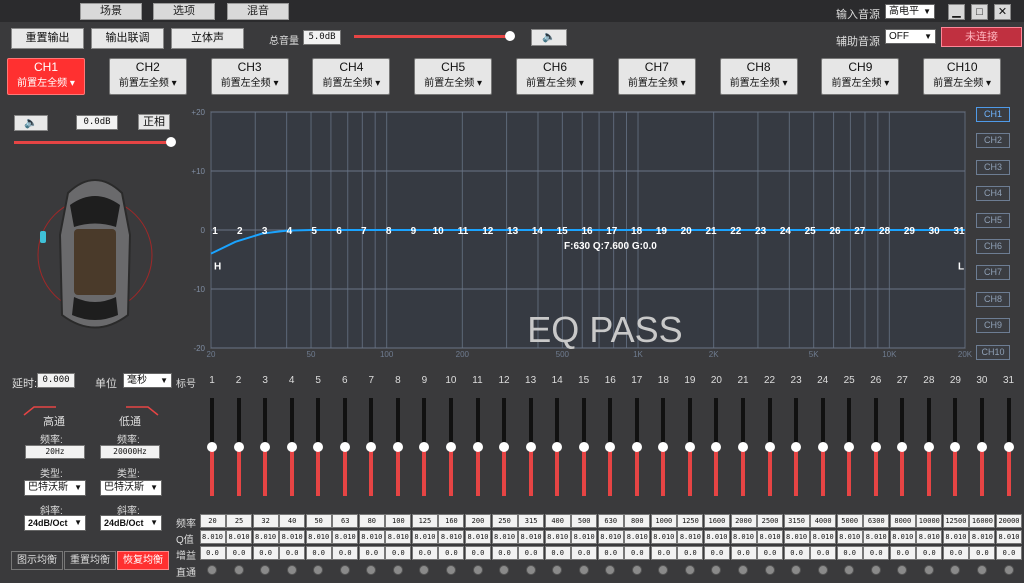 This screenshot has width=1024, height=583. I want to click on band-freq-input: 25, so click(239, 521).